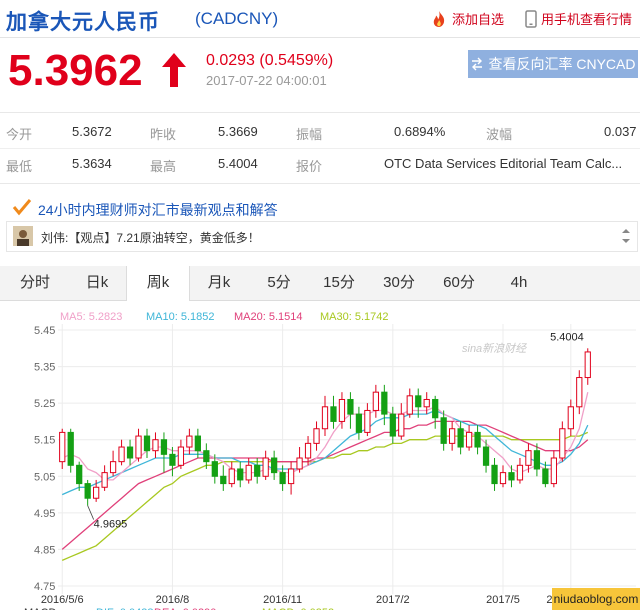  What do you see at coordinates (163, 166) in the screenshot?
I see `high-label: 最高` at bounding box center [163, 166].